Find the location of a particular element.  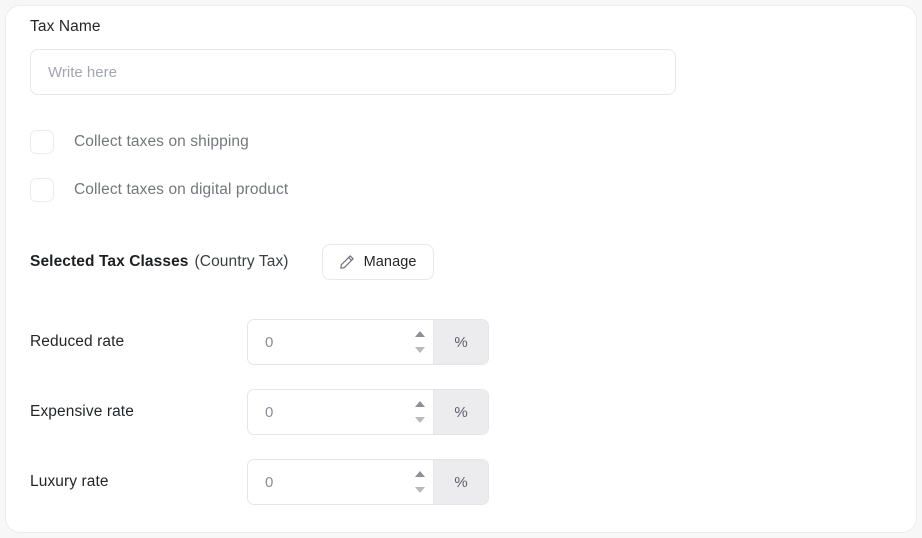

rate-control-expensive: % is located at coordinates (368, 412).